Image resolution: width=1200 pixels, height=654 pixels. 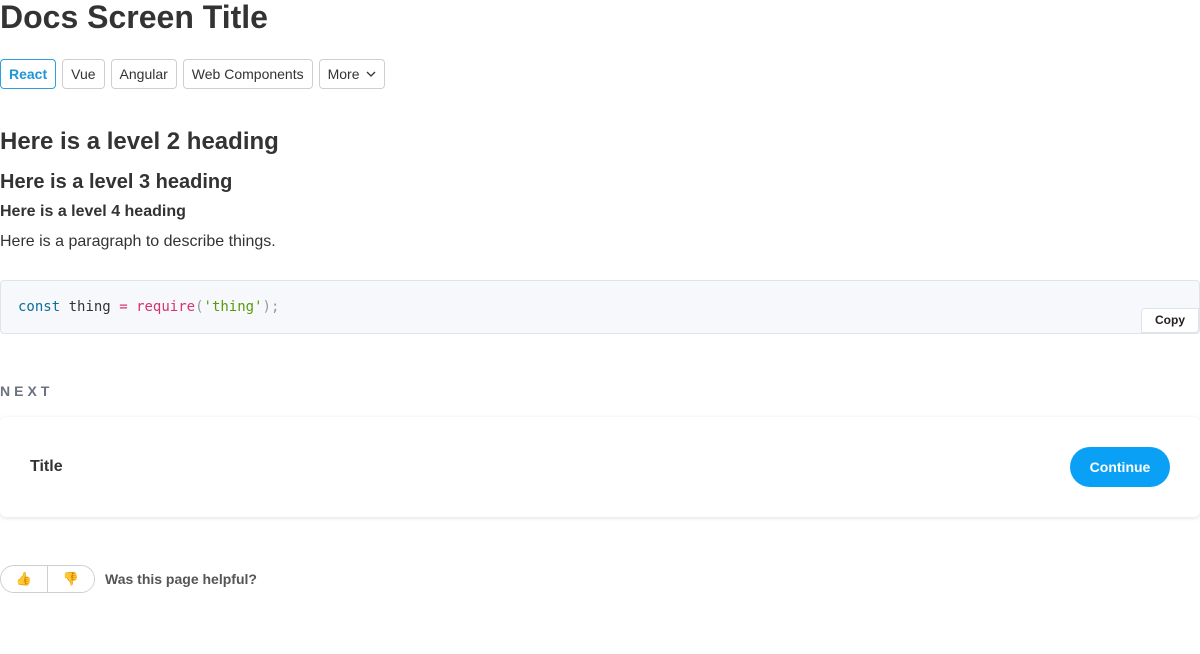 I want to click on thumbs-down-button: 👎, so click(x=70, y=579).